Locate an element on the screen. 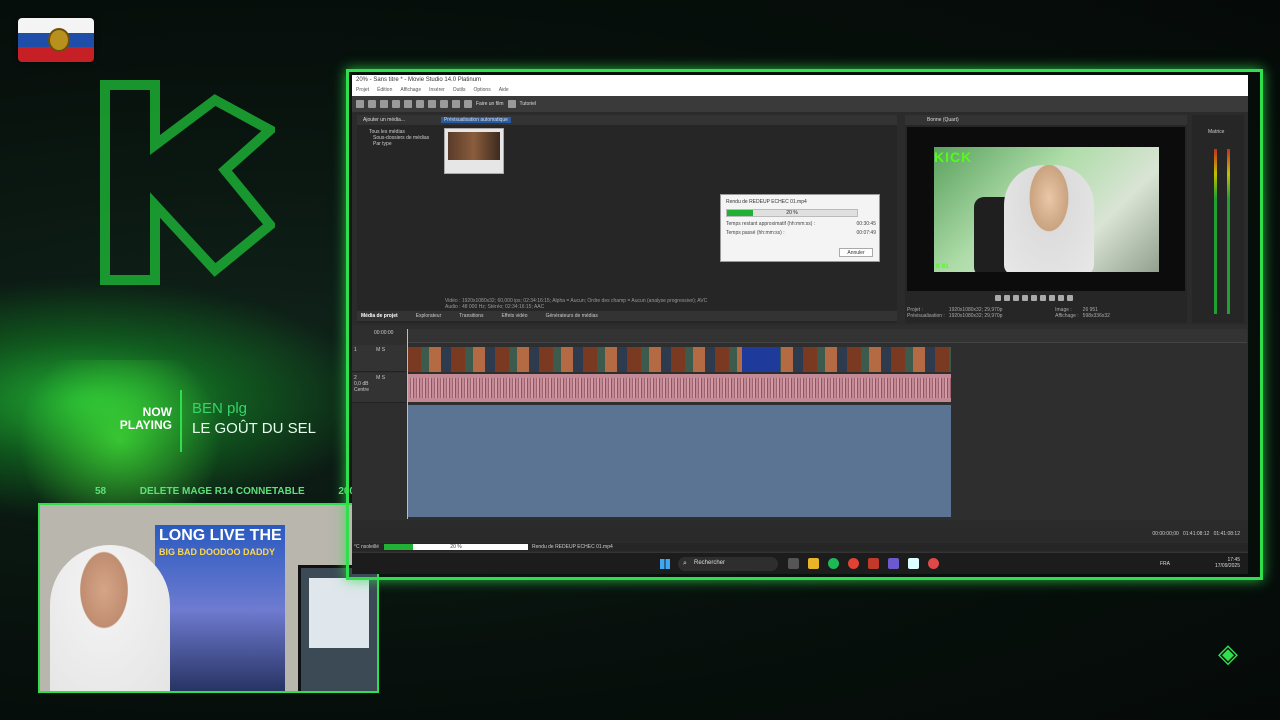 Image resolution: width=1280 pixels, height=720 pixels. play-icon is located at coordinates (1007, 298).